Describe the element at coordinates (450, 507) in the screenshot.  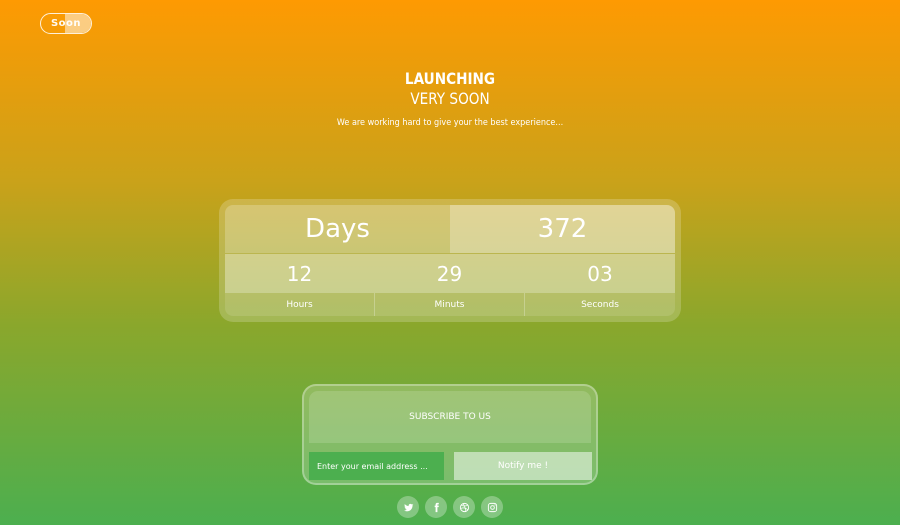
I see `social-links` at that location.